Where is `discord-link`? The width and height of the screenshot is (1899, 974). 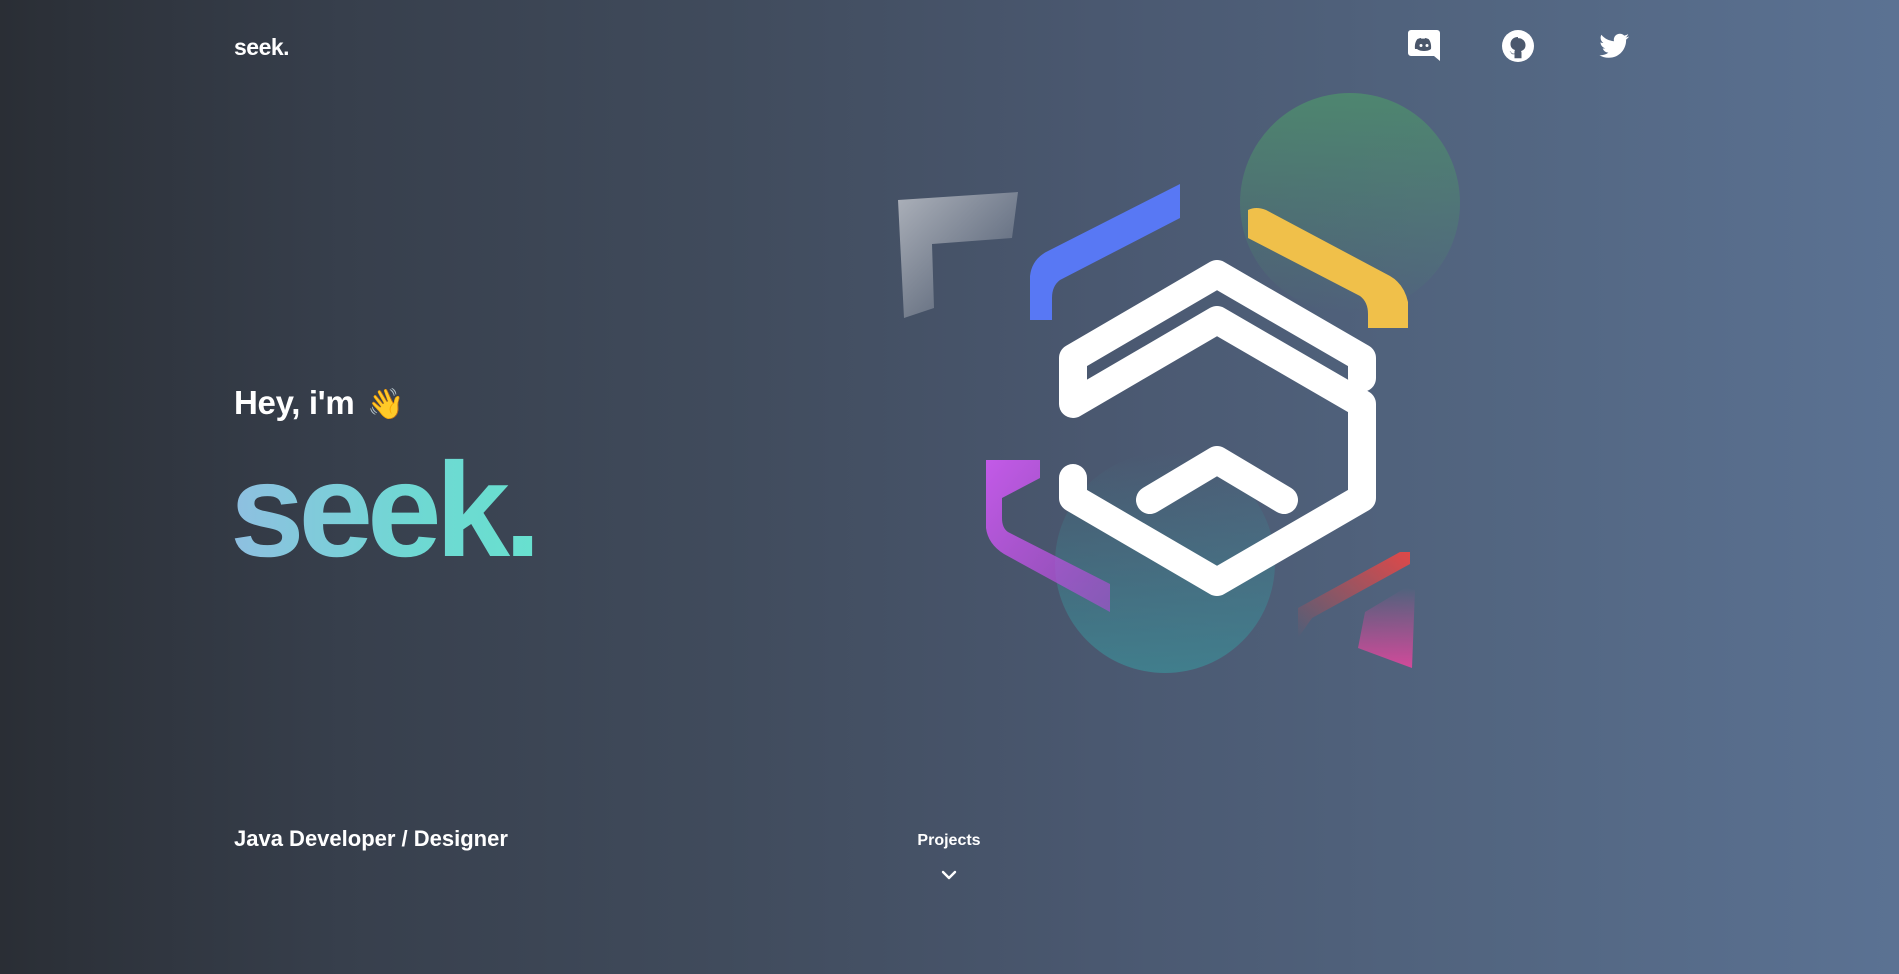
discord-link is located at coordinates (1424, 46).